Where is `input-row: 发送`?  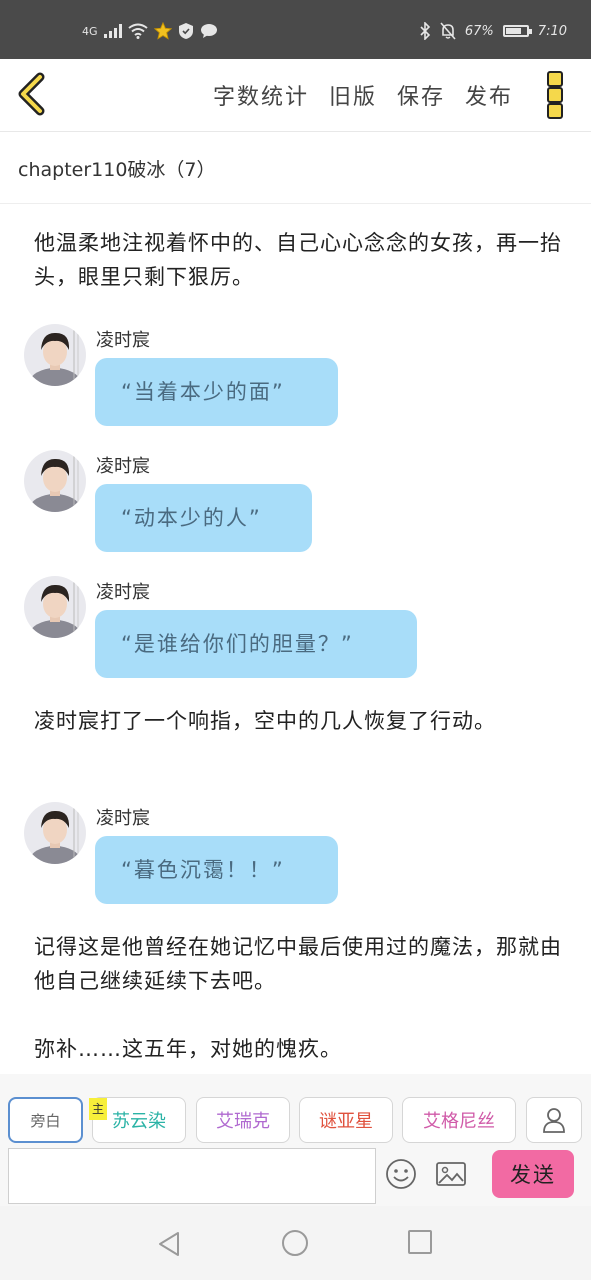 input-row: 发送 is located at coordinates (295, 1175).